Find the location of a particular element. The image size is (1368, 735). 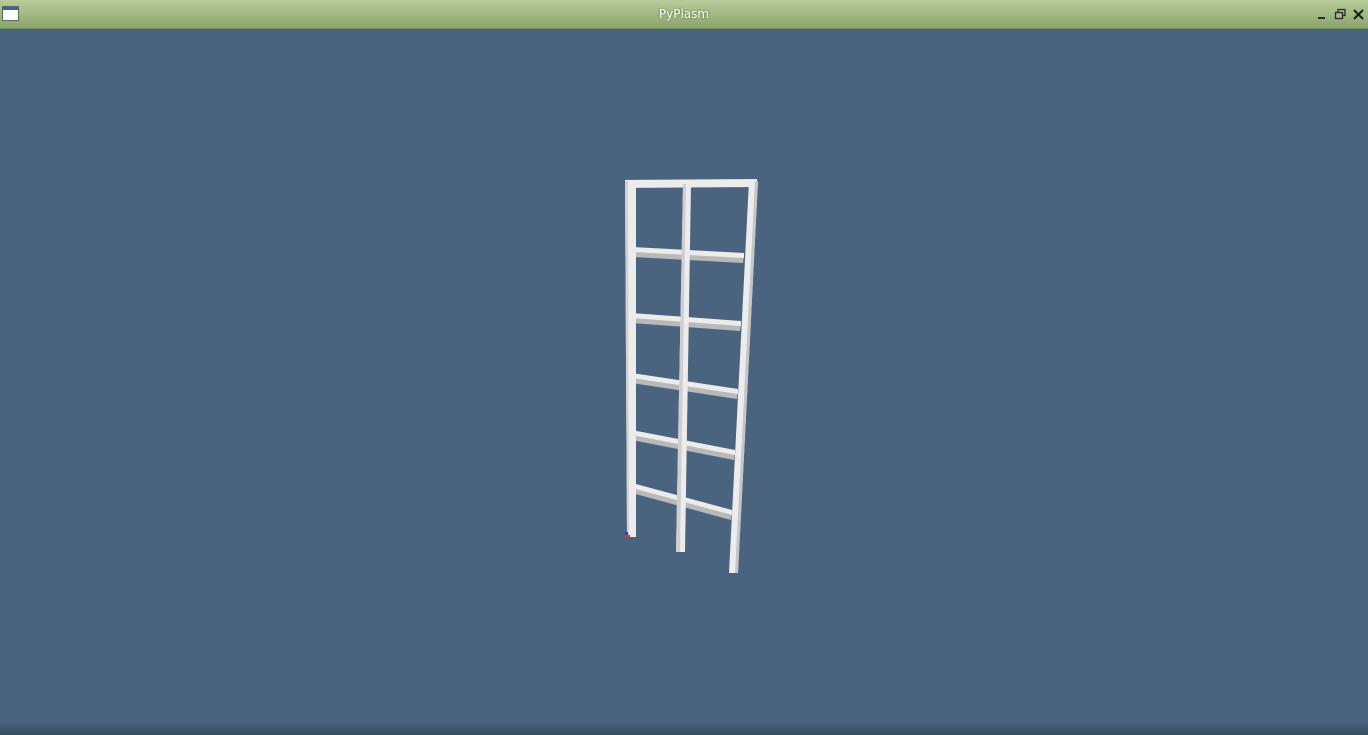

window-title: PyPlasm is located at coordinates (684, 14).